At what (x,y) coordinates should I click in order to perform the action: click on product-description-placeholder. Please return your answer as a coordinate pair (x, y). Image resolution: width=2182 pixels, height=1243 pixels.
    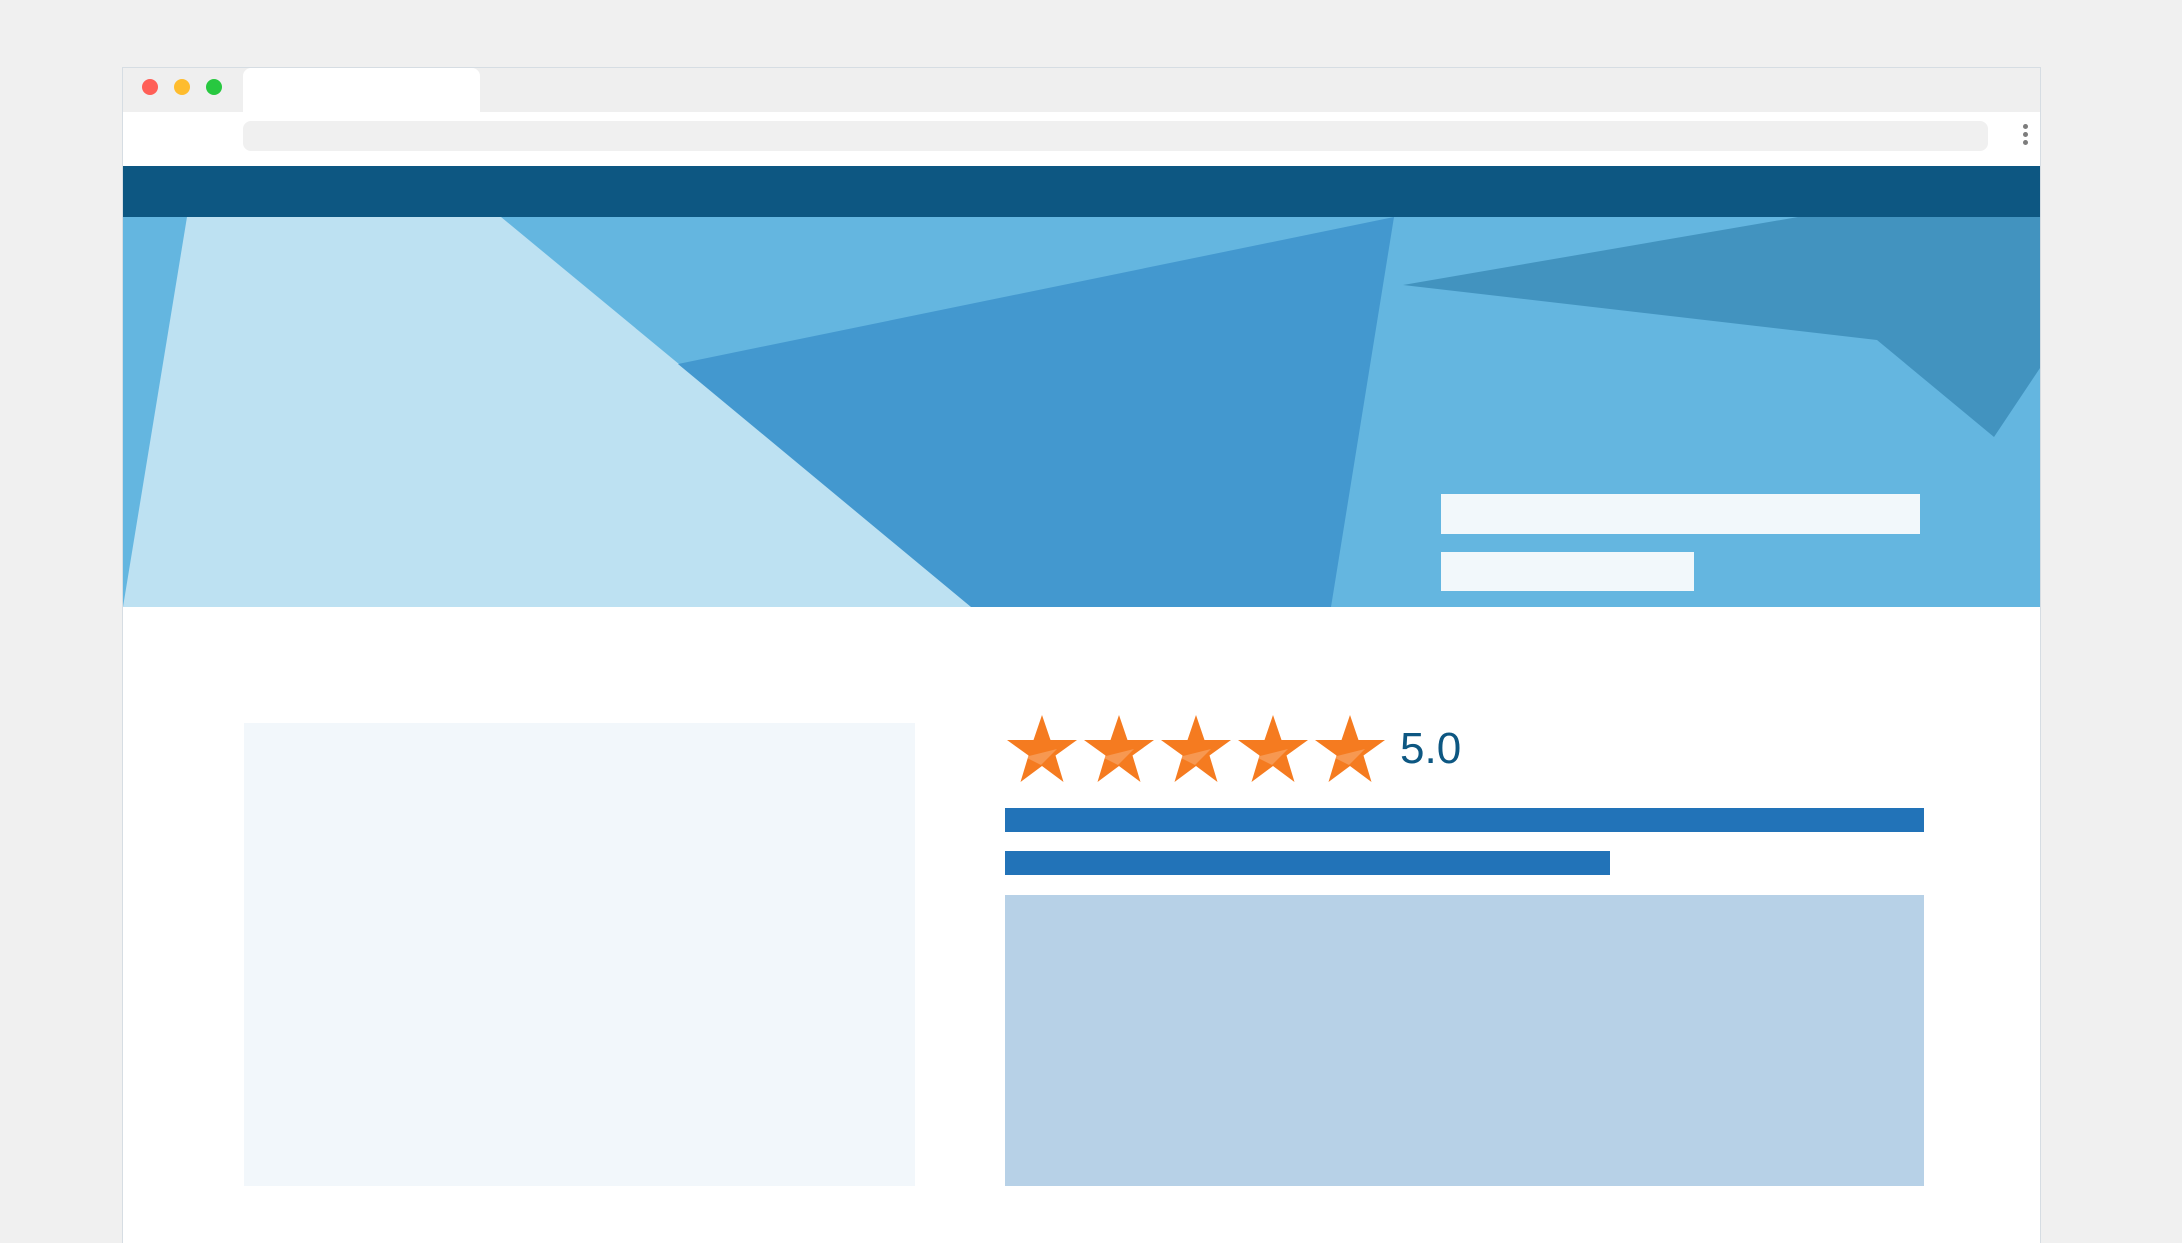
    Looking at the image, I should click on (1464, 1040).